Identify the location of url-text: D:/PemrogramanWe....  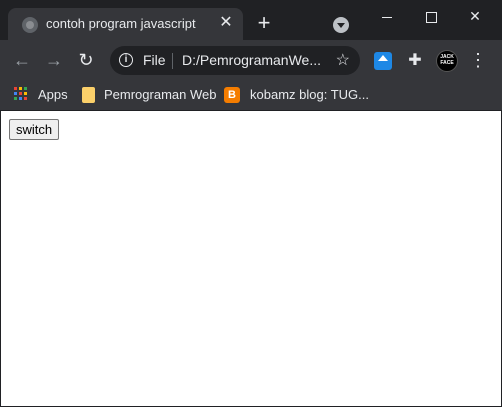
(251, 60).